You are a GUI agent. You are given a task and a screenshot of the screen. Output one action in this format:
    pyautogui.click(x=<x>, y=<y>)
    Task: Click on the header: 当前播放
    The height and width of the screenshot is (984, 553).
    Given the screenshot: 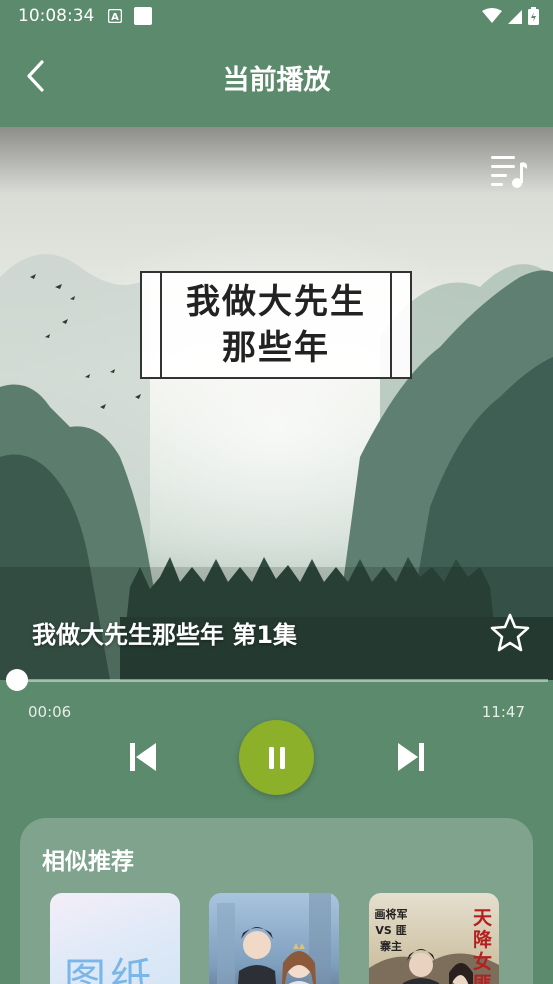 What is the action you would take?
    pyautogui.click(x=276, y=79)
    